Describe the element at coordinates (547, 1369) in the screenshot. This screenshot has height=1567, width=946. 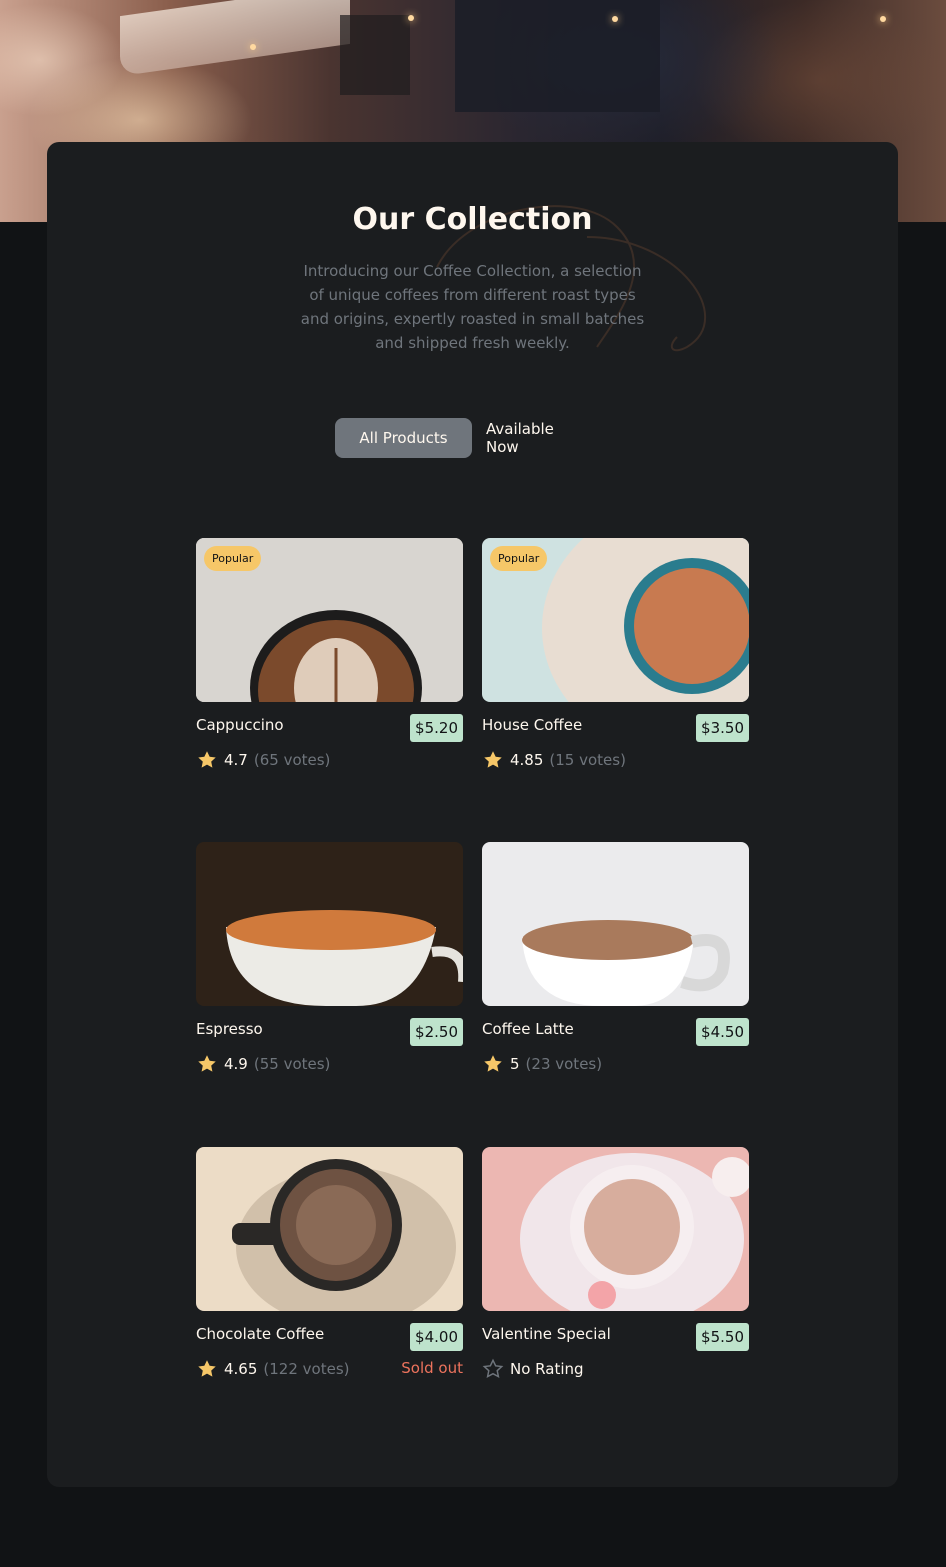
I see `rating-value: No Rating` at that location.